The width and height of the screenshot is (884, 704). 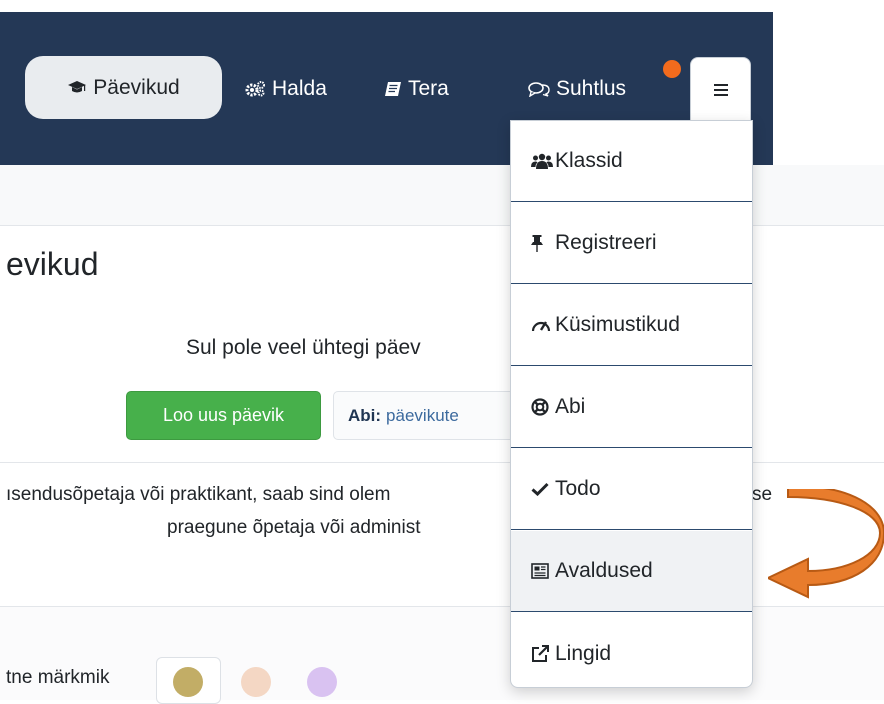 I want to click on menu-item-label: Klassid, so click(x=589, y=160).